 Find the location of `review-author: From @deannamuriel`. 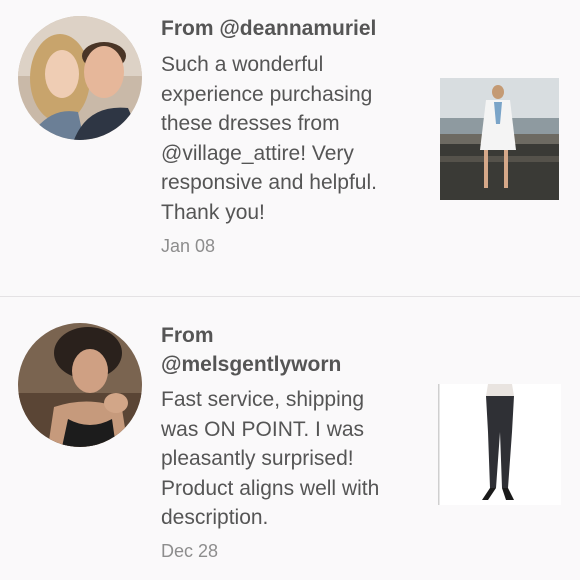

review-author: From @deannamuriel is located at coordinates (269, 28).